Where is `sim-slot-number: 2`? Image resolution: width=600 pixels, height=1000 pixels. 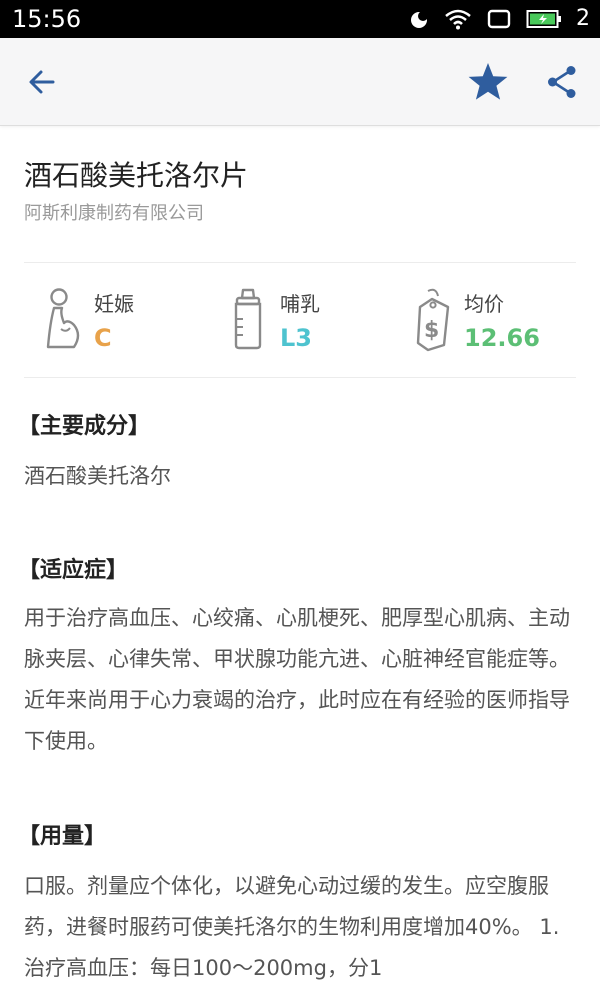
sim-slot-number: 2 is located at coordinates (583, 18).